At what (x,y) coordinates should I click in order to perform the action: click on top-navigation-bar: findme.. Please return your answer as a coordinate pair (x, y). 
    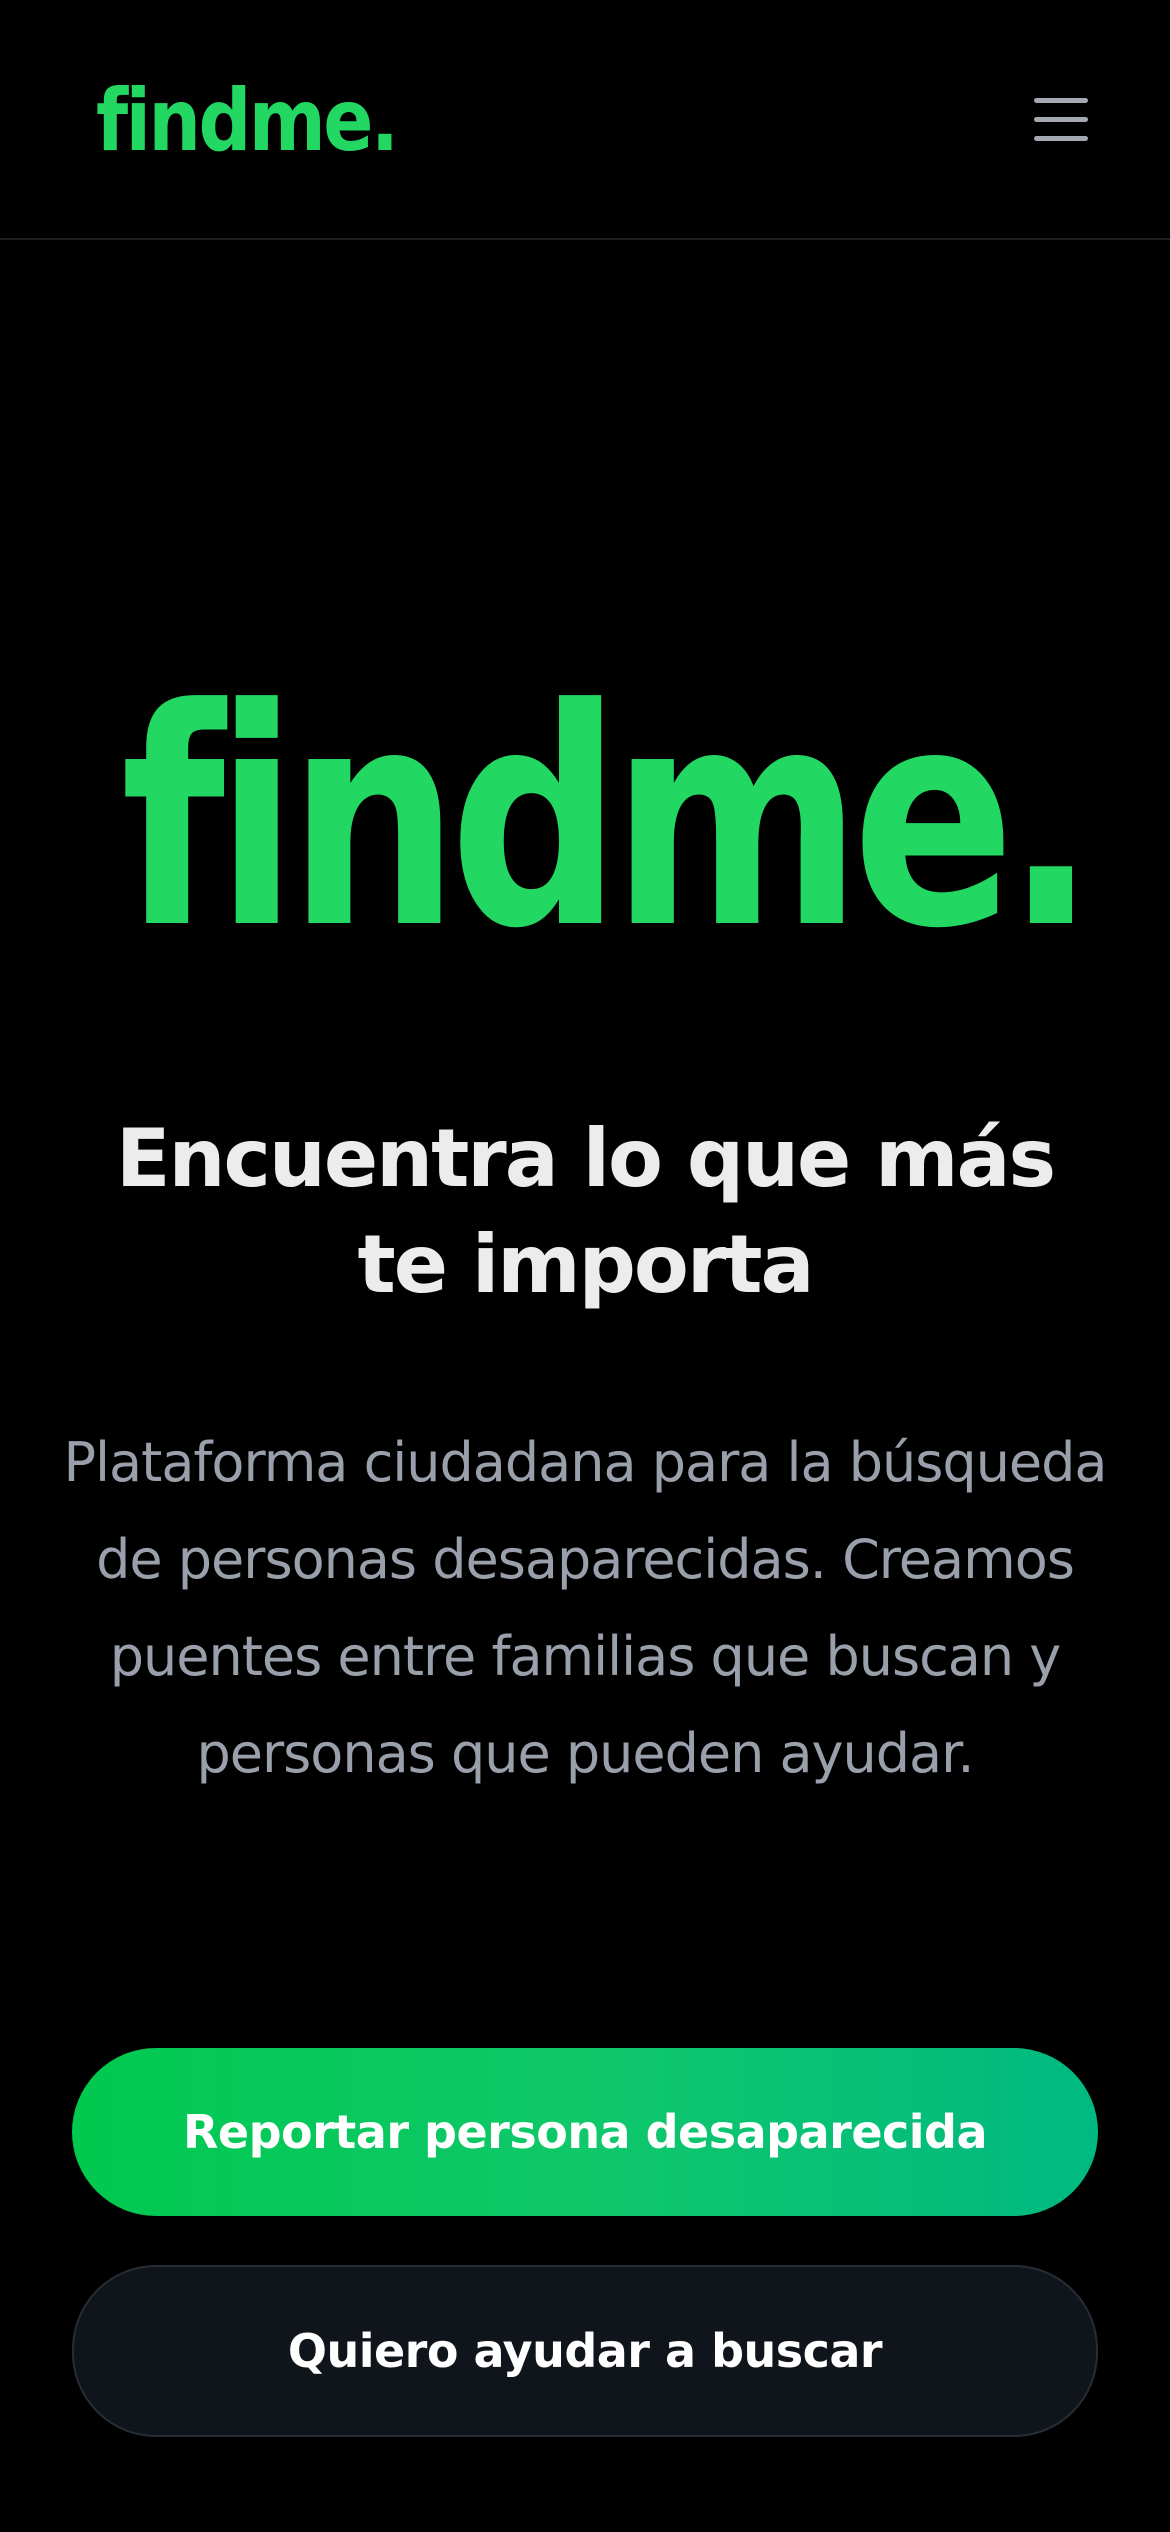
    Looking at the image, I should click on (585, 120).